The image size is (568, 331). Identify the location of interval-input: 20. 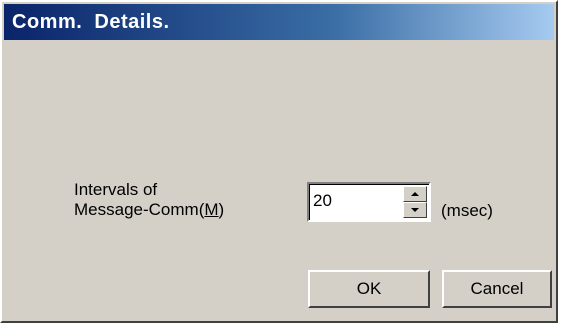
(322, 201).